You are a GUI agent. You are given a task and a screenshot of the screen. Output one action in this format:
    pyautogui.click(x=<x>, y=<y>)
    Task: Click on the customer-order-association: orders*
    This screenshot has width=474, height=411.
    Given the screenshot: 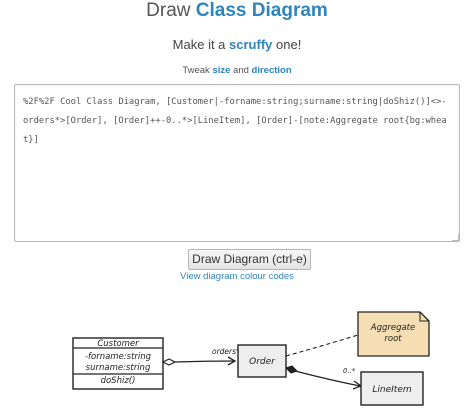 What is the action you would take?
    pyautogui.click(x=200, y=356)
    